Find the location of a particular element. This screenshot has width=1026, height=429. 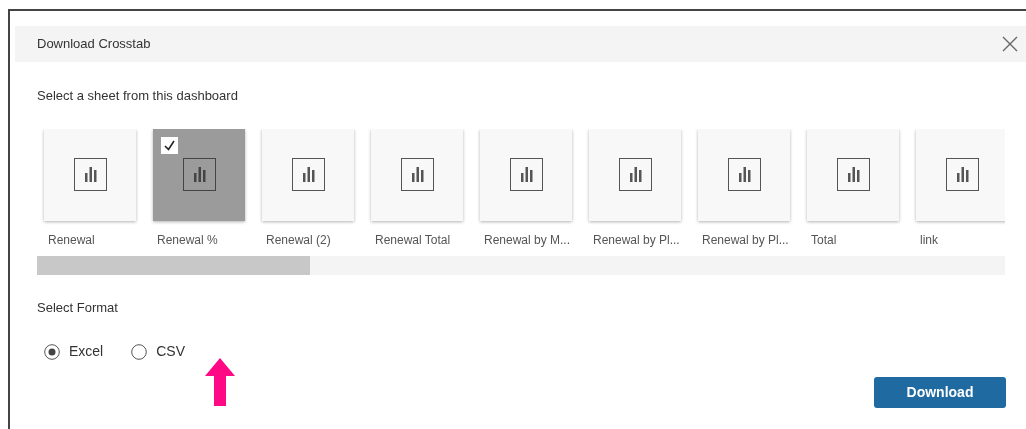

close-icon is located at coordinates (1010, 44).